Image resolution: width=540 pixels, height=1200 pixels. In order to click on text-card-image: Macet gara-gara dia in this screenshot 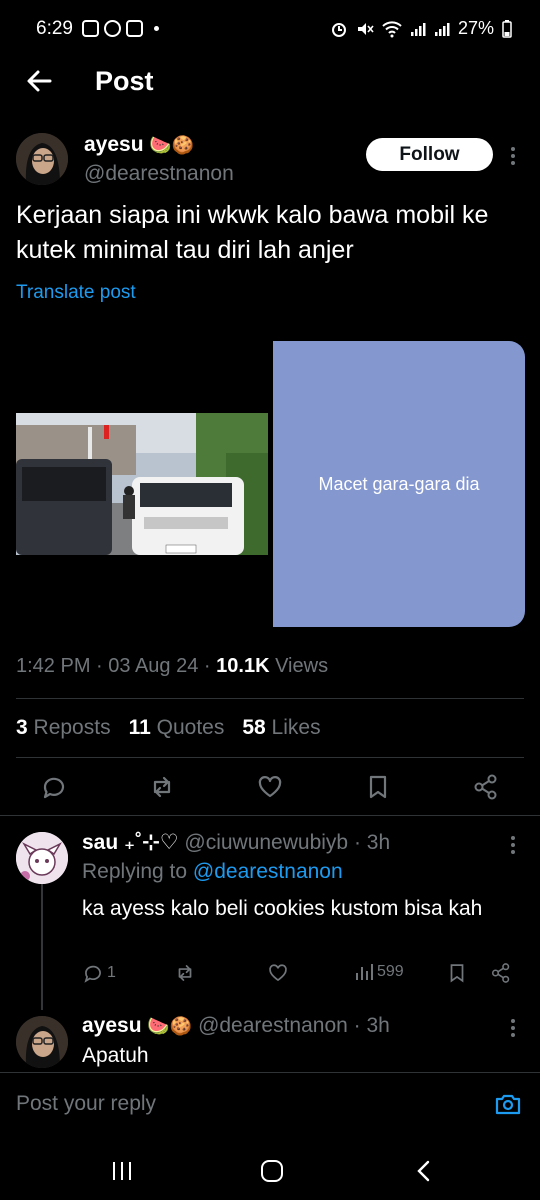, I will do `click(399, 484)`.